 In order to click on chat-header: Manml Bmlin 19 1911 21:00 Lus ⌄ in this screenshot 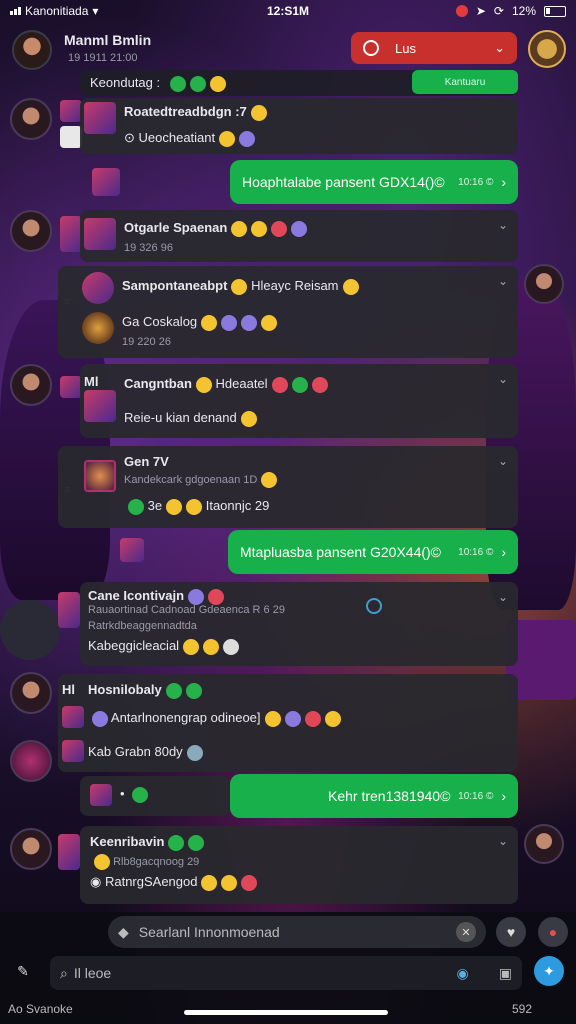, I will do `click(288, 50)`.